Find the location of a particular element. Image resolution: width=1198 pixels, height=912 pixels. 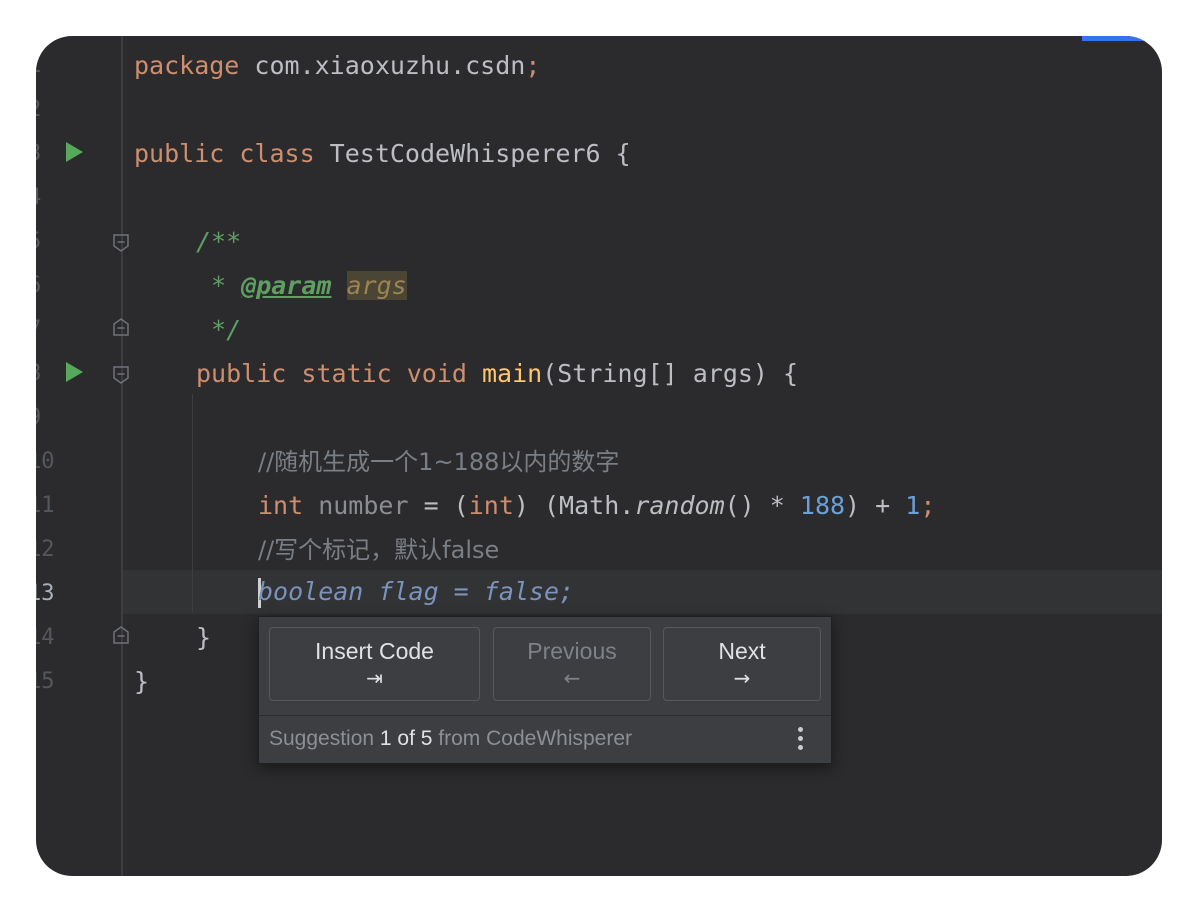

comment: //写个标记，默认false is located at coordinates (379, 550).